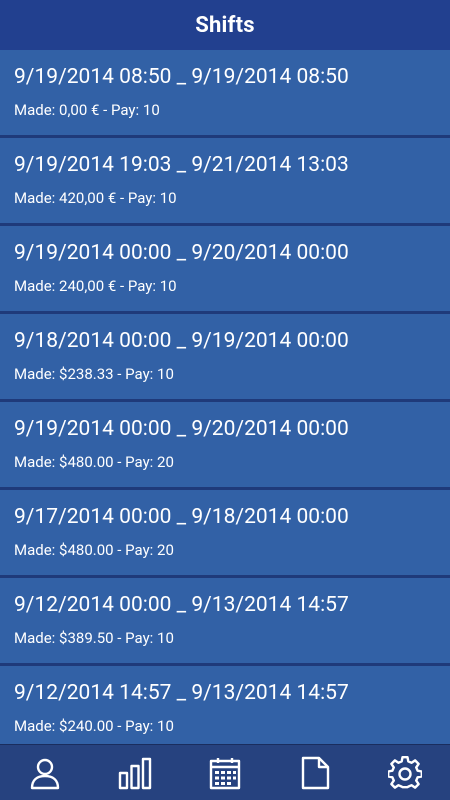 The image size is (450, 800). I want to click on bar-chart-icon, so click(135, 773).